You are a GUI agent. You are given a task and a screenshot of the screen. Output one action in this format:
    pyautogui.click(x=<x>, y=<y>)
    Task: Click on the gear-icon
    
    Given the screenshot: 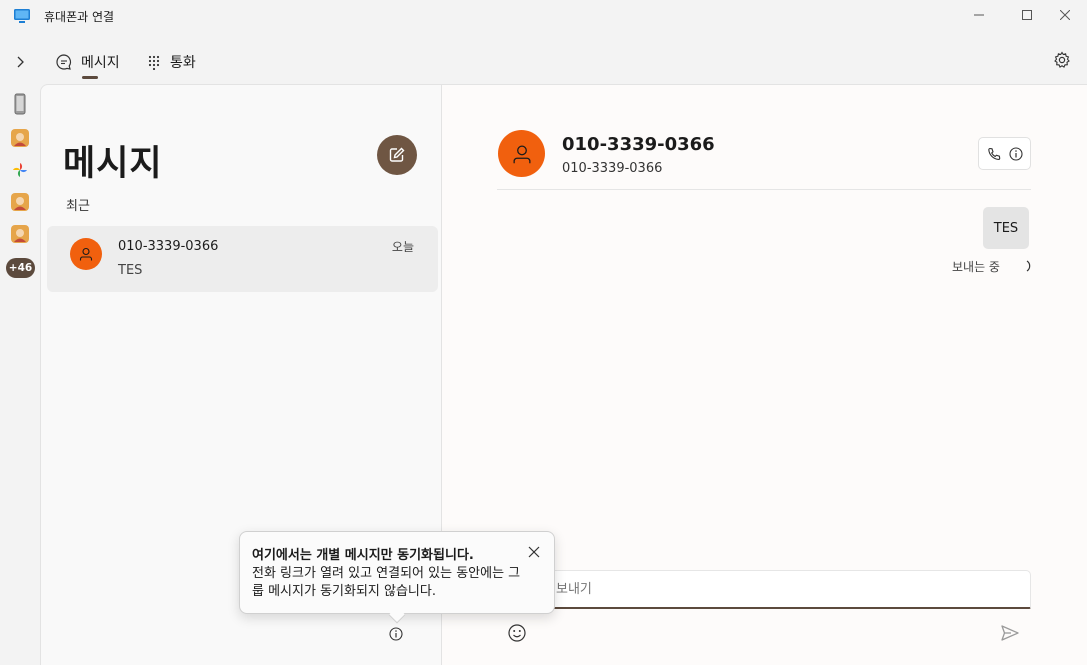 What is the action you would take?
    pyautogui.click(x=1062, y=59)
    